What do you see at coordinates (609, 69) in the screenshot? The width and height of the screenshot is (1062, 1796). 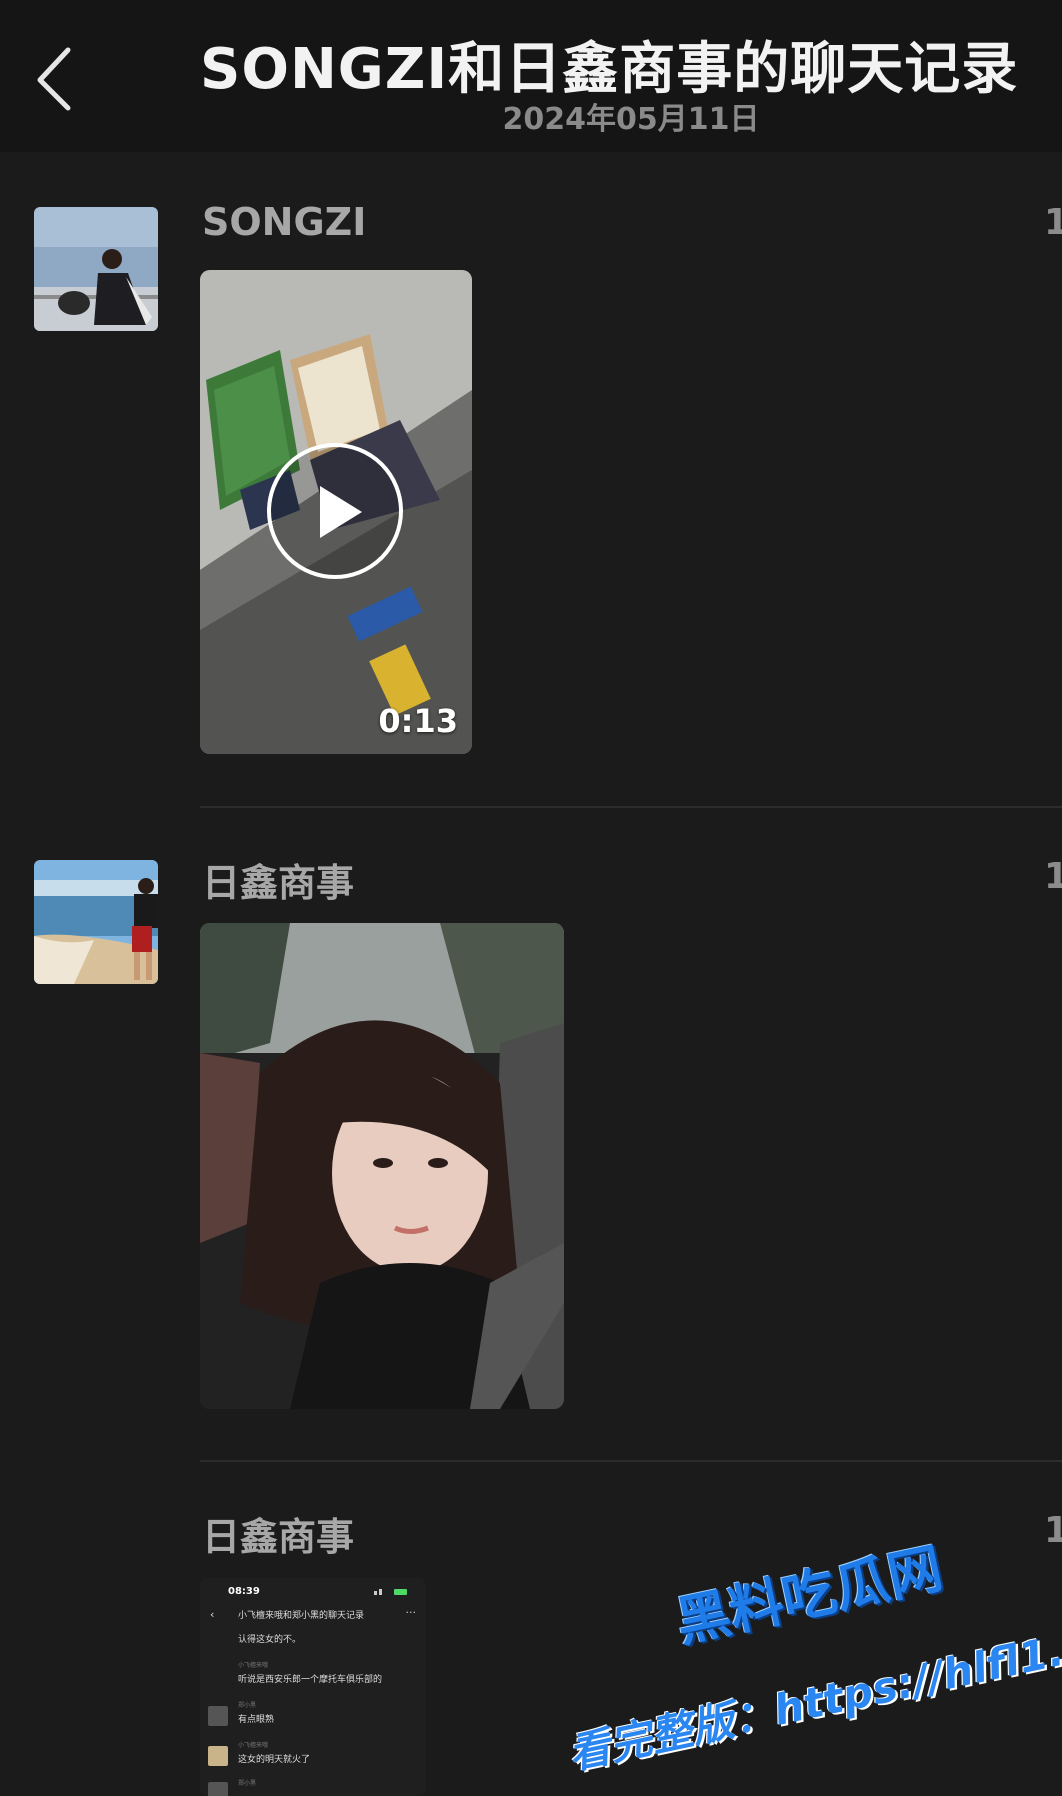 I see `page-title: SONGZI和日鑫商事的聊天记录` at bounding box center [609, 69].